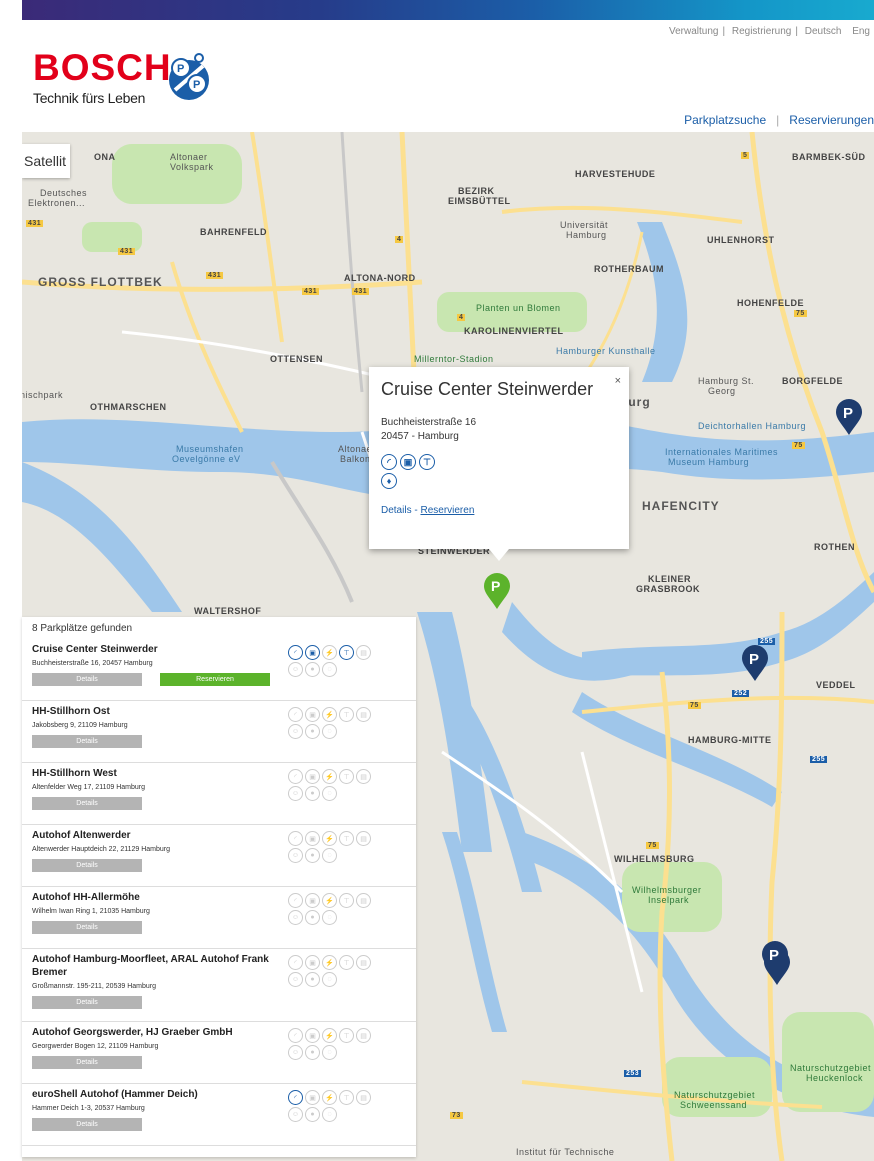 This screenshot has height=1161, width=874. What do you see at coordinates (329, 1035) in the screenshot?
I see `charging-icon: ⚡` at bounding box center [329, 1035].